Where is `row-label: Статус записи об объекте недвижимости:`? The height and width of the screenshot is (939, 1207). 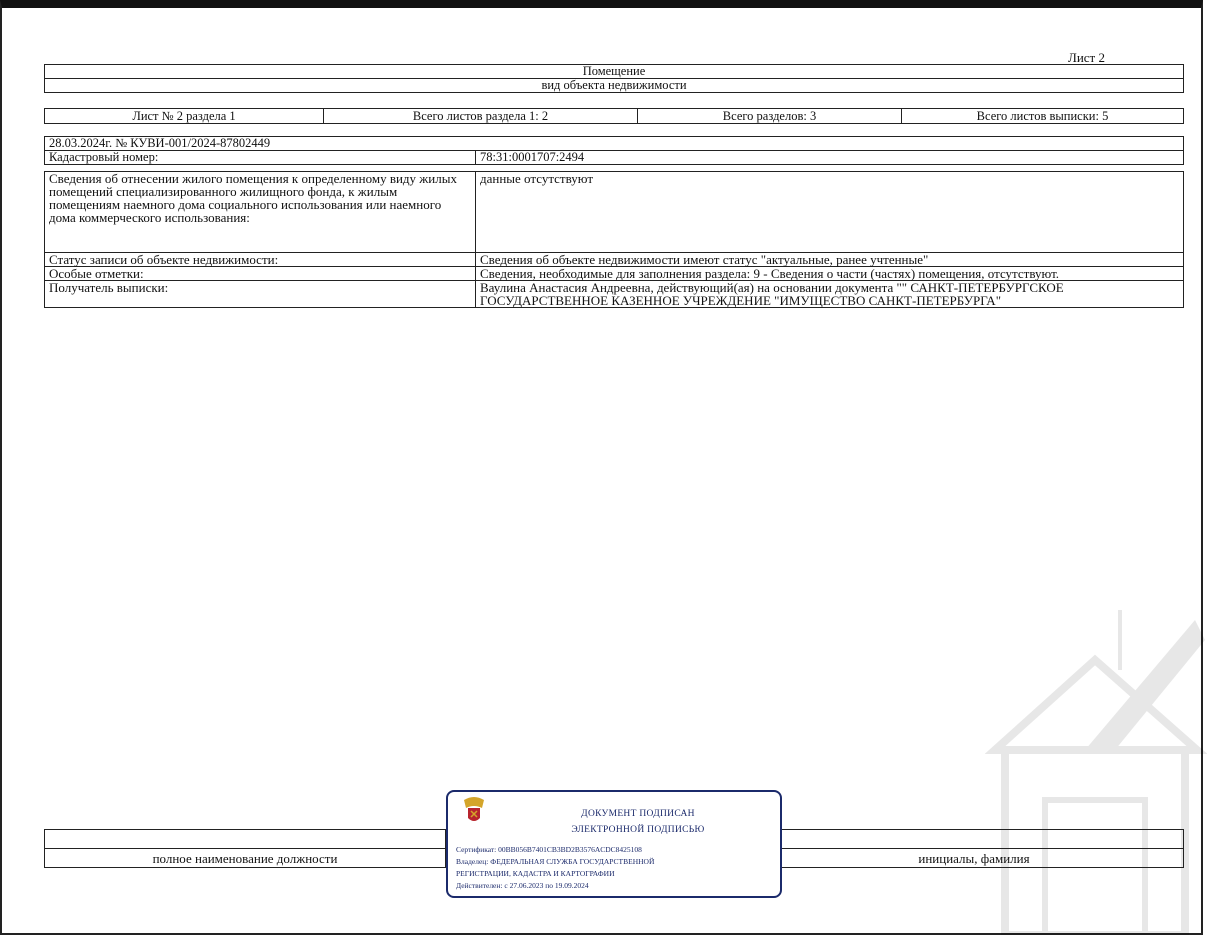
row-label: Статус записи об объекте недвижимости: is located at coordinates (260, 259).